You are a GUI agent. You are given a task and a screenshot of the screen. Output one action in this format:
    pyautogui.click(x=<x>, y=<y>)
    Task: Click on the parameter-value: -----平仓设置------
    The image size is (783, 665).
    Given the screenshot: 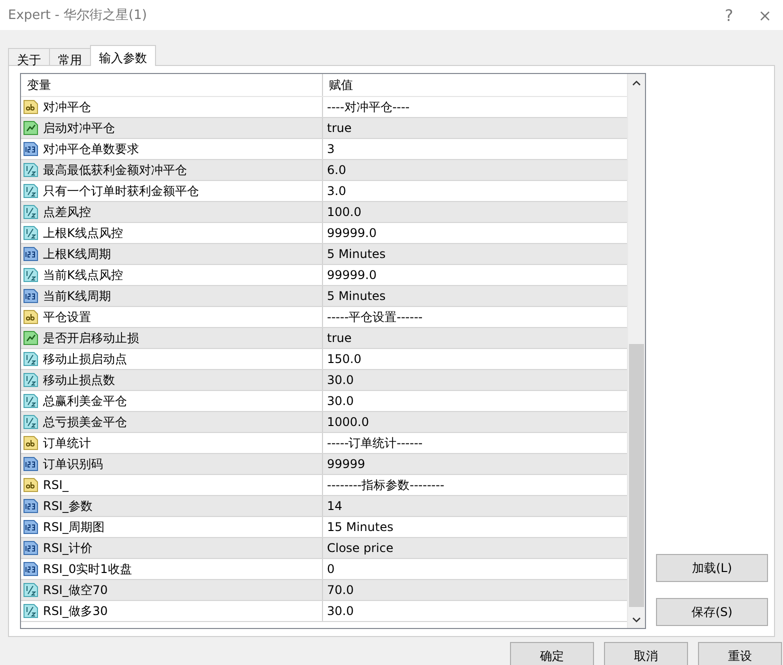 What is the action you would take?
    pyautogui.click(x=375, y=317)
    